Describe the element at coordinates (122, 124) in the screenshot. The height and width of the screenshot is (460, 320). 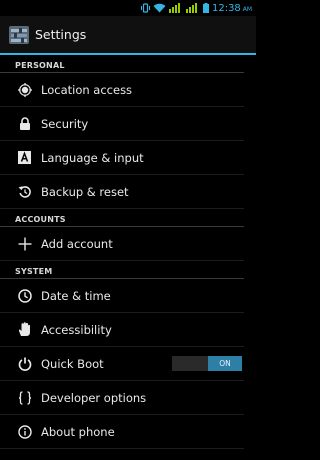
I see `settings-item-security: Security` at that location.